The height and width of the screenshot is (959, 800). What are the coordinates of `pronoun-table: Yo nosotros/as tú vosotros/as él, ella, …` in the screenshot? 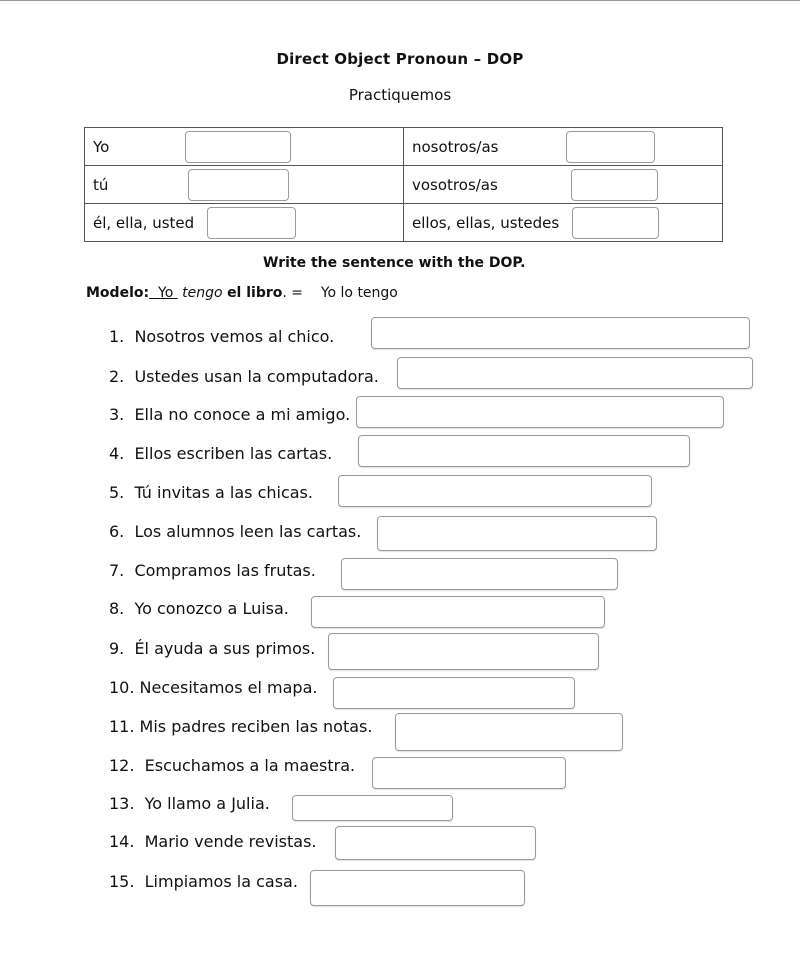 It's located at (403, 184).